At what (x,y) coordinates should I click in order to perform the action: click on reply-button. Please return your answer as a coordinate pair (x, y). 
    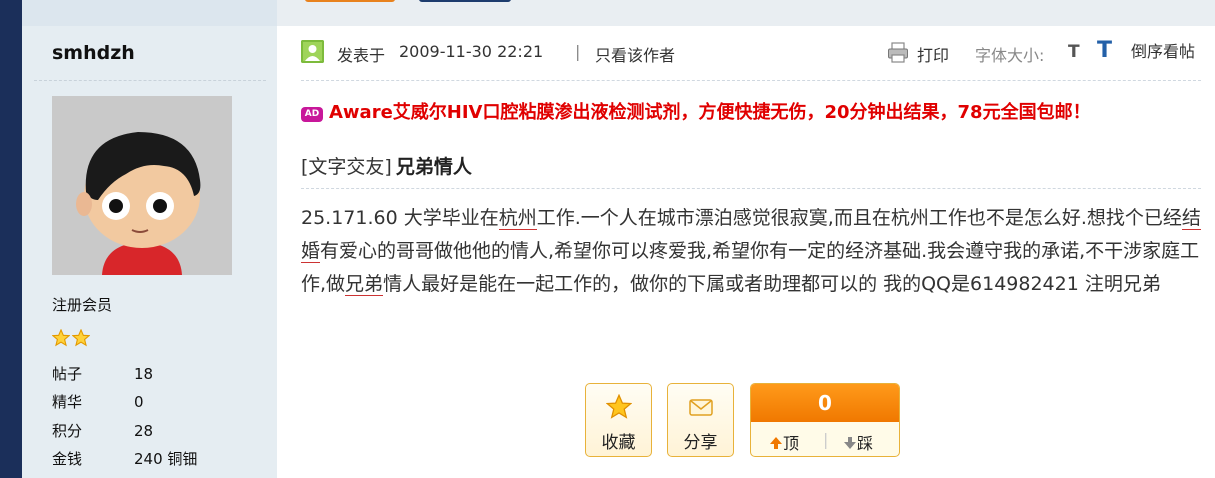
    Looking at the image, I should click on (350, 1).